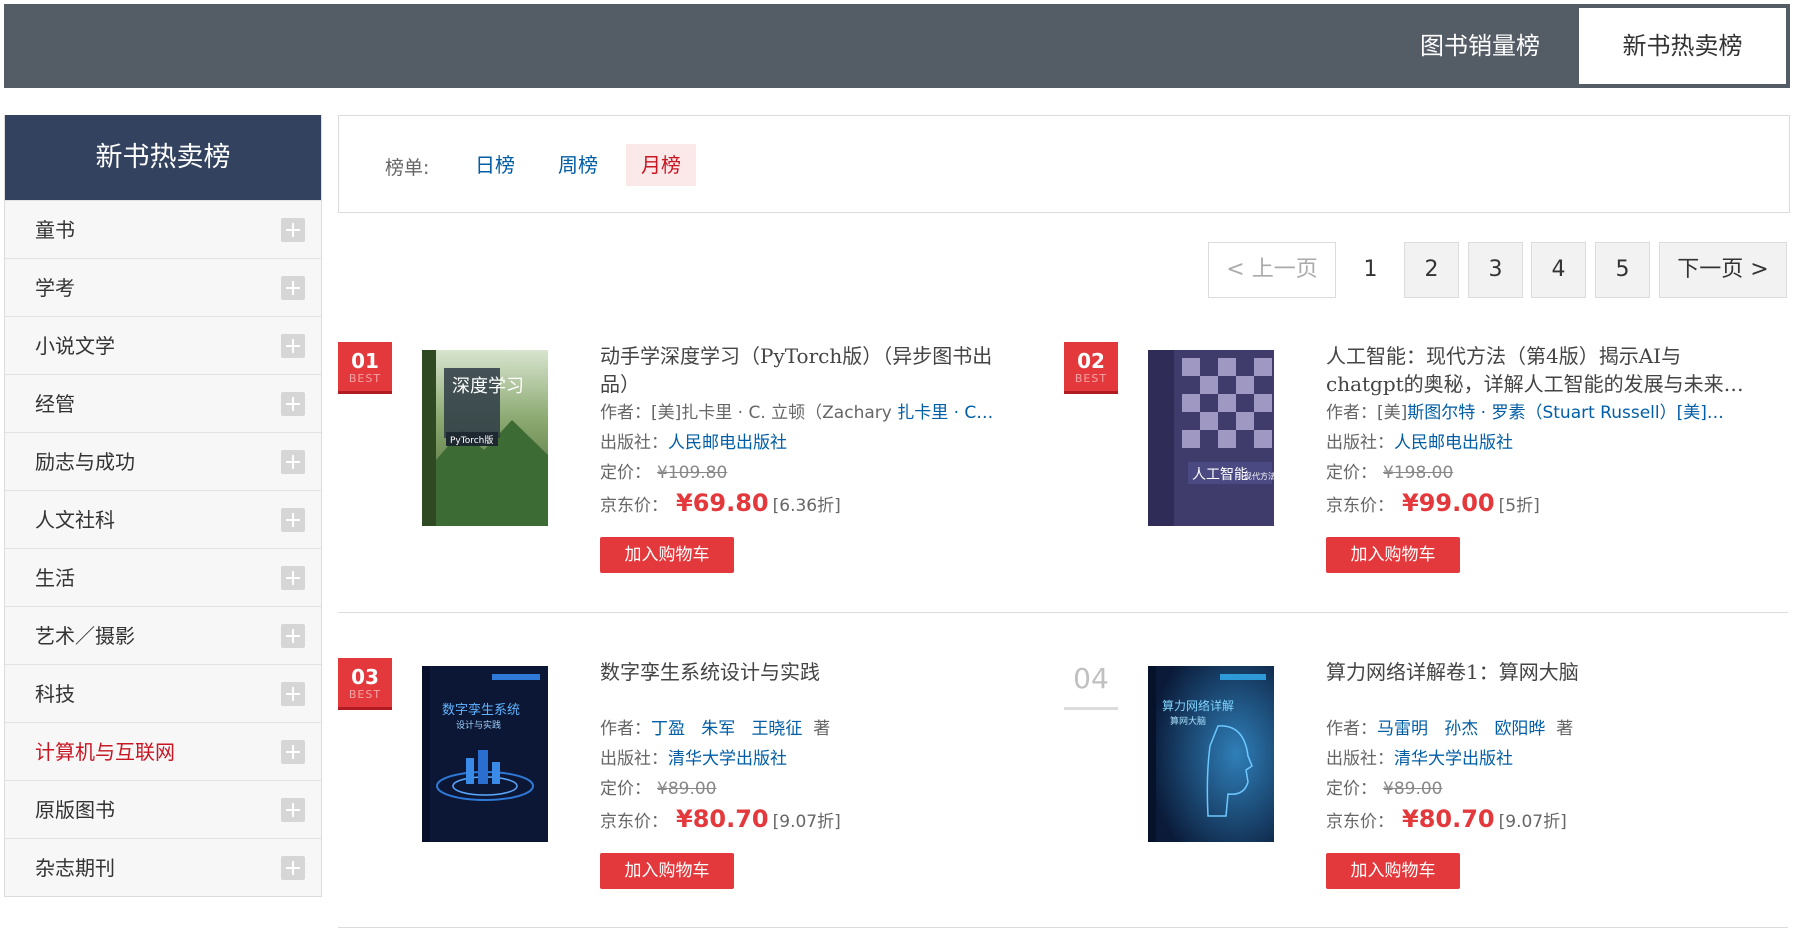 The height and width of the screenshot is (935, 1794). What do you see at coordinates (163, 809) in the screenshot?
I see `sidebar-item-original: 原版图书` at bounding box center [163, 809].